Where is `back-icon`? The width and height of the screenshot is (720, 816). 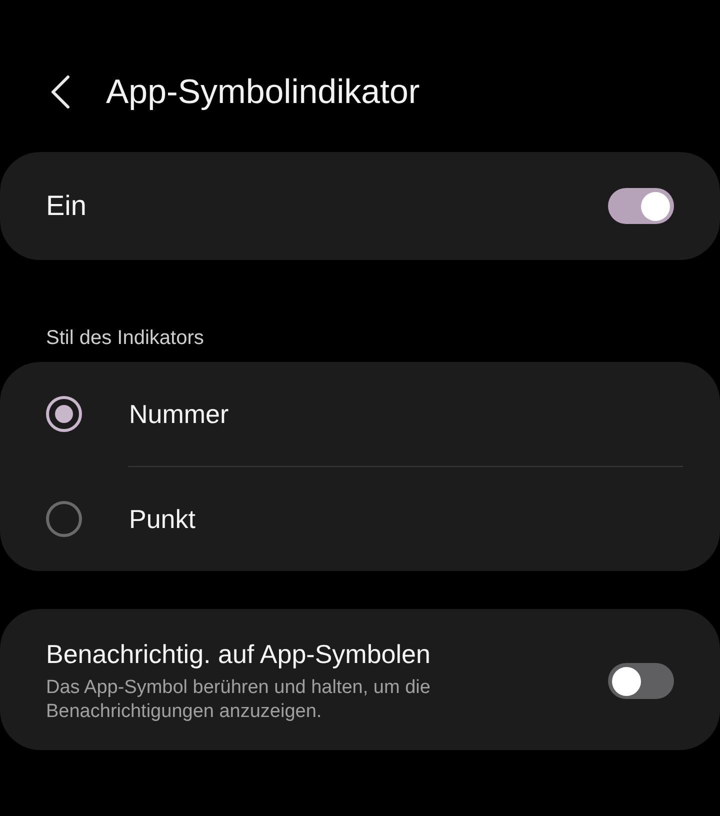 back-icon is located at coordinates (60, 92).